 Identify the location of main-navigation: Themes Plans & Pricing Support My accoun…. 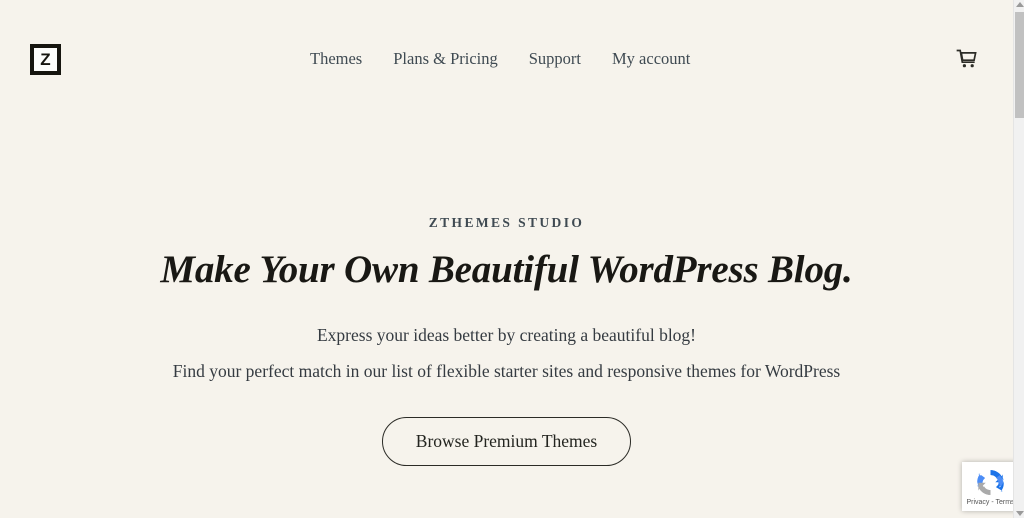
(500, 59).